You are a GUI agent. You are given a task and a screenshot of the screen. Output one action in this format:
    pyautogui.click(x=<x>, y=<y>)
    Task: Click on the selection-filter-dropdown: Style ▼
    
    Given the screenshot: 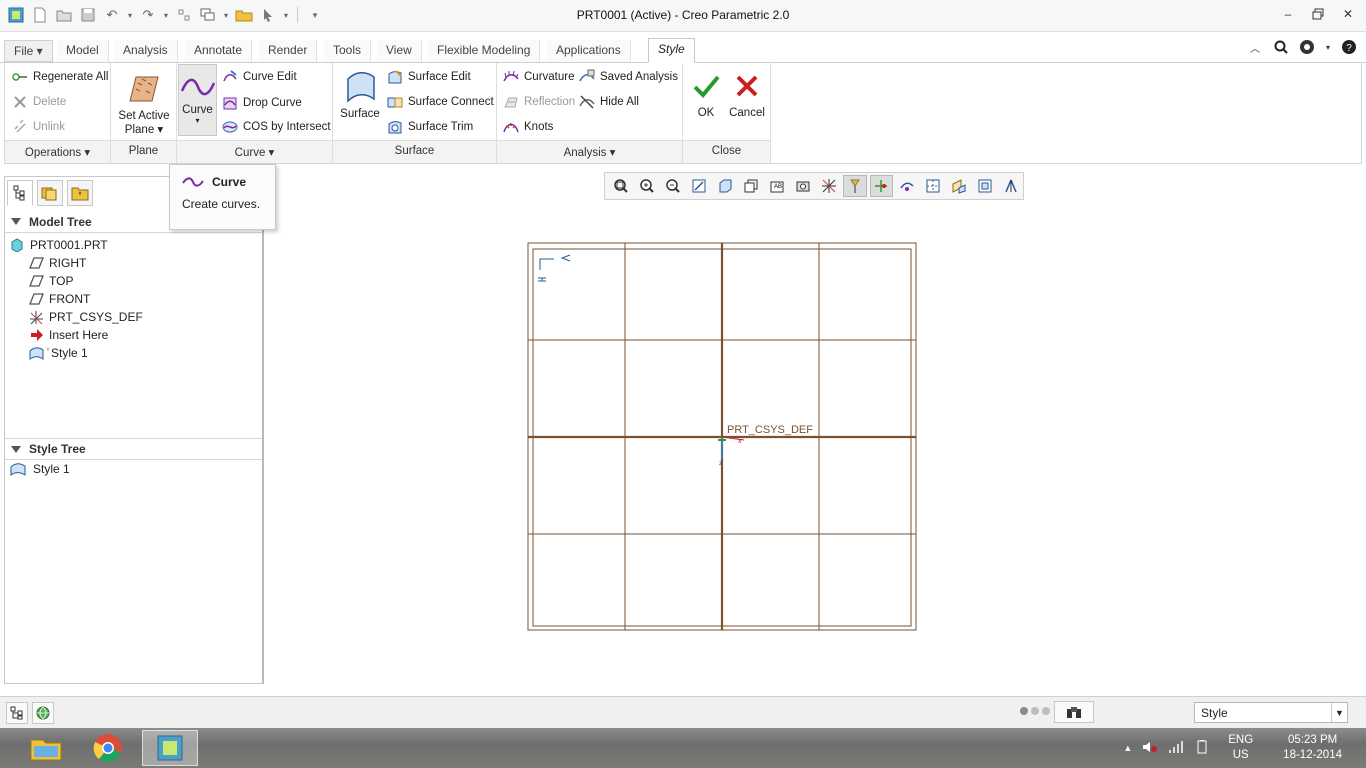 What is the action you would take?
    pyautogui.click(x=1271, y=712)
    